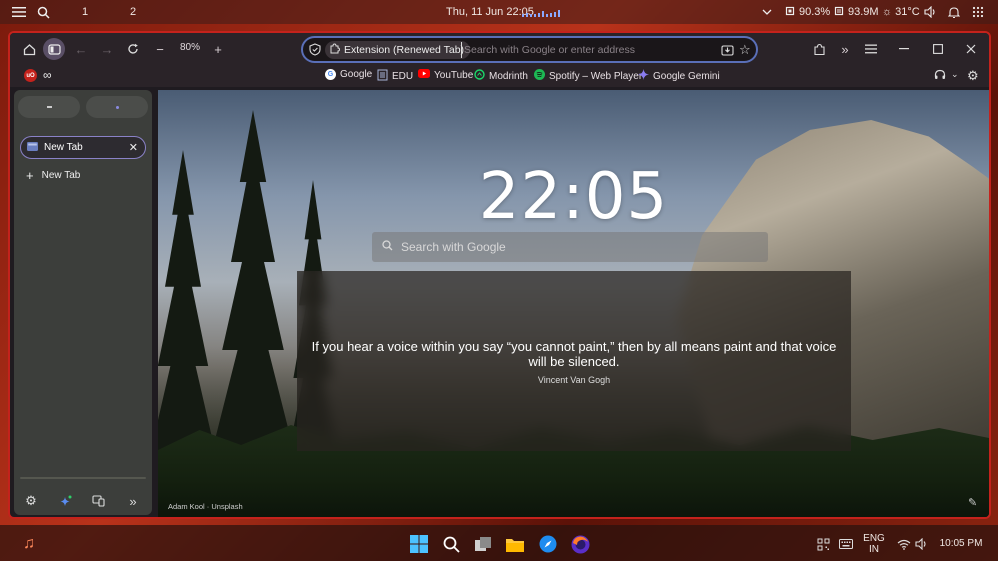 The width and height of the screenshot is (998, 561). I want to click on google-search-box: Search with Google, so click(570, 247).